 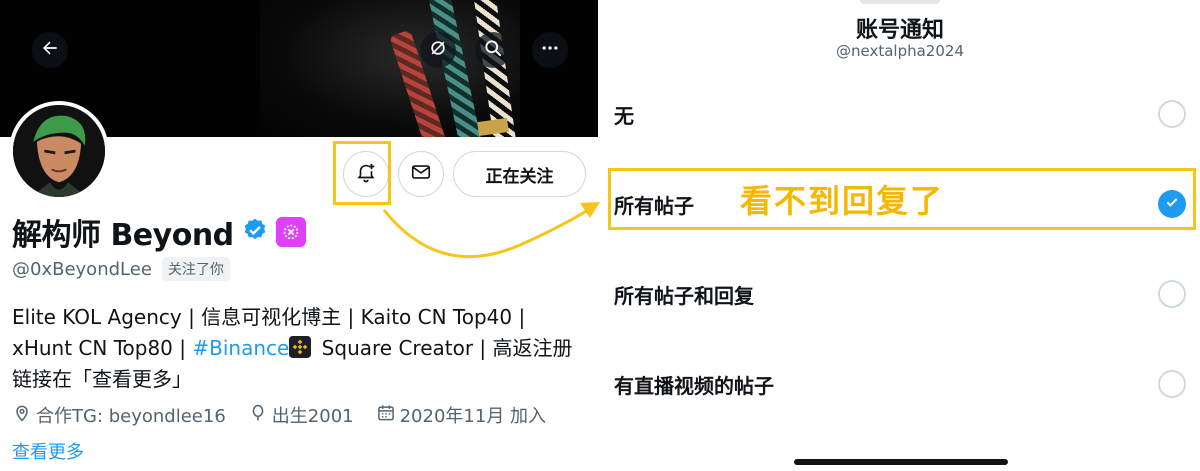 I want to click on handle-row: @0xBeyondLee 关注了你, so click(x=121, y=269).